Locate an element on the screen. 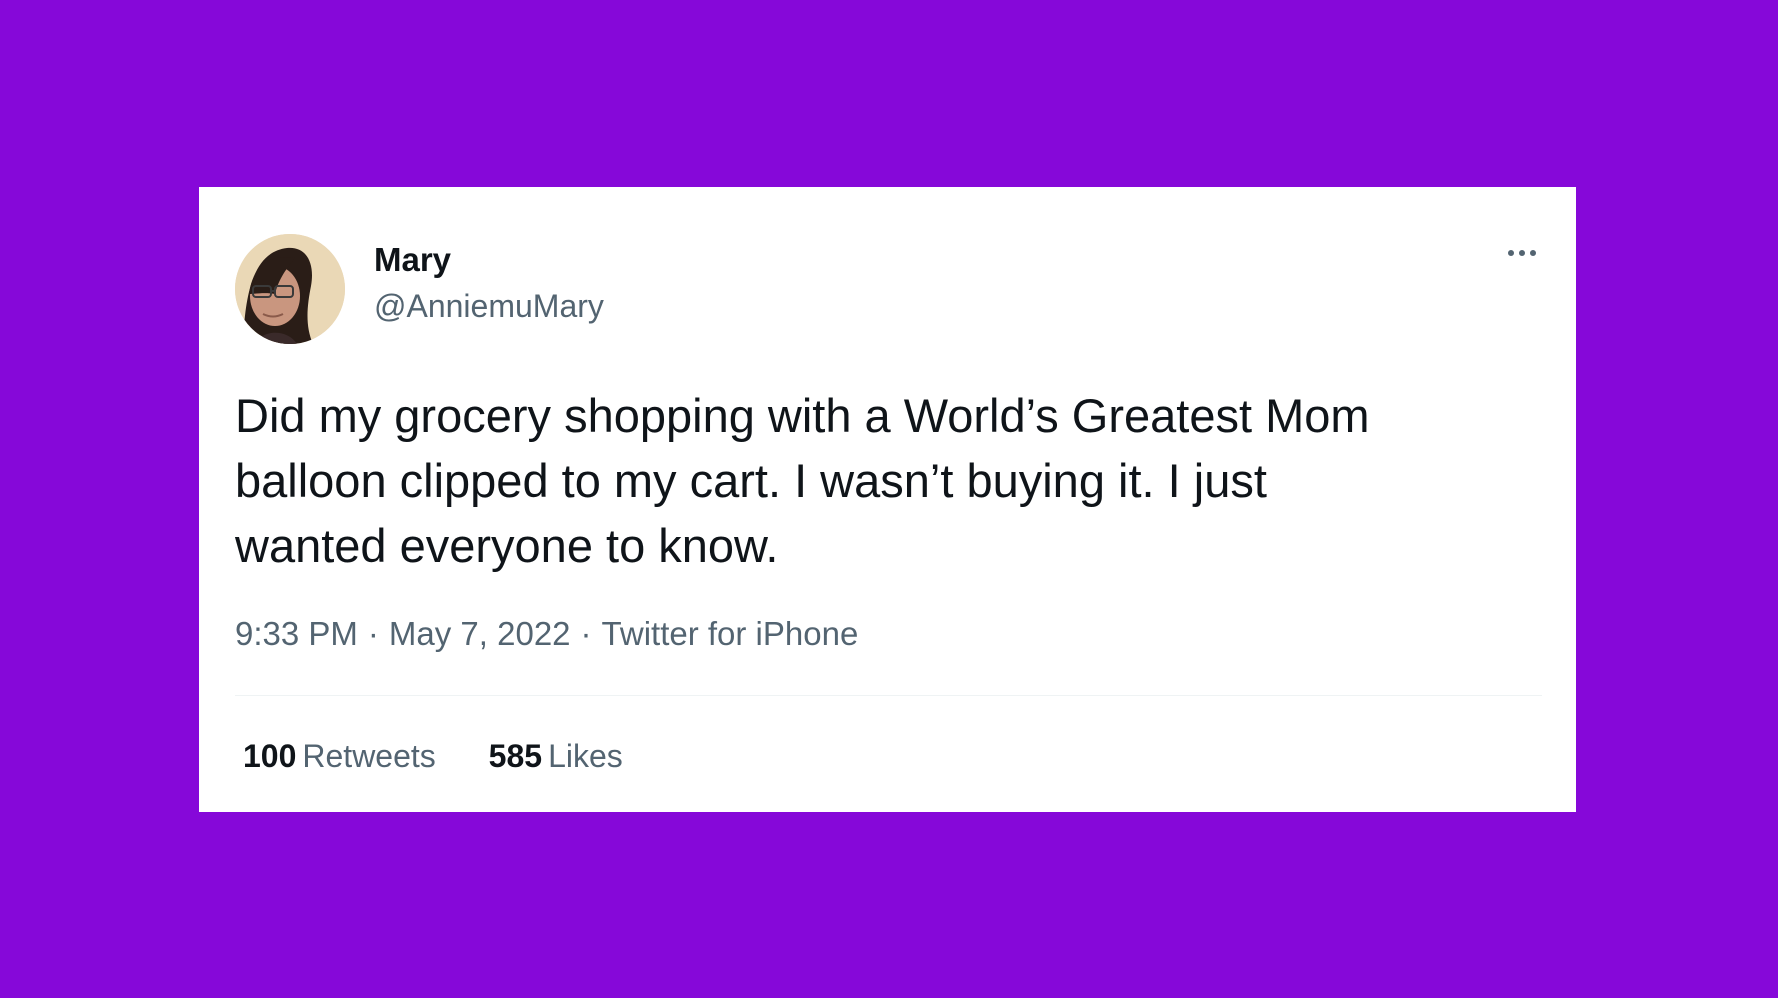 This screenshot has height=998, width=1778. retweets-count: 100 is located at coordinates (270, 756).